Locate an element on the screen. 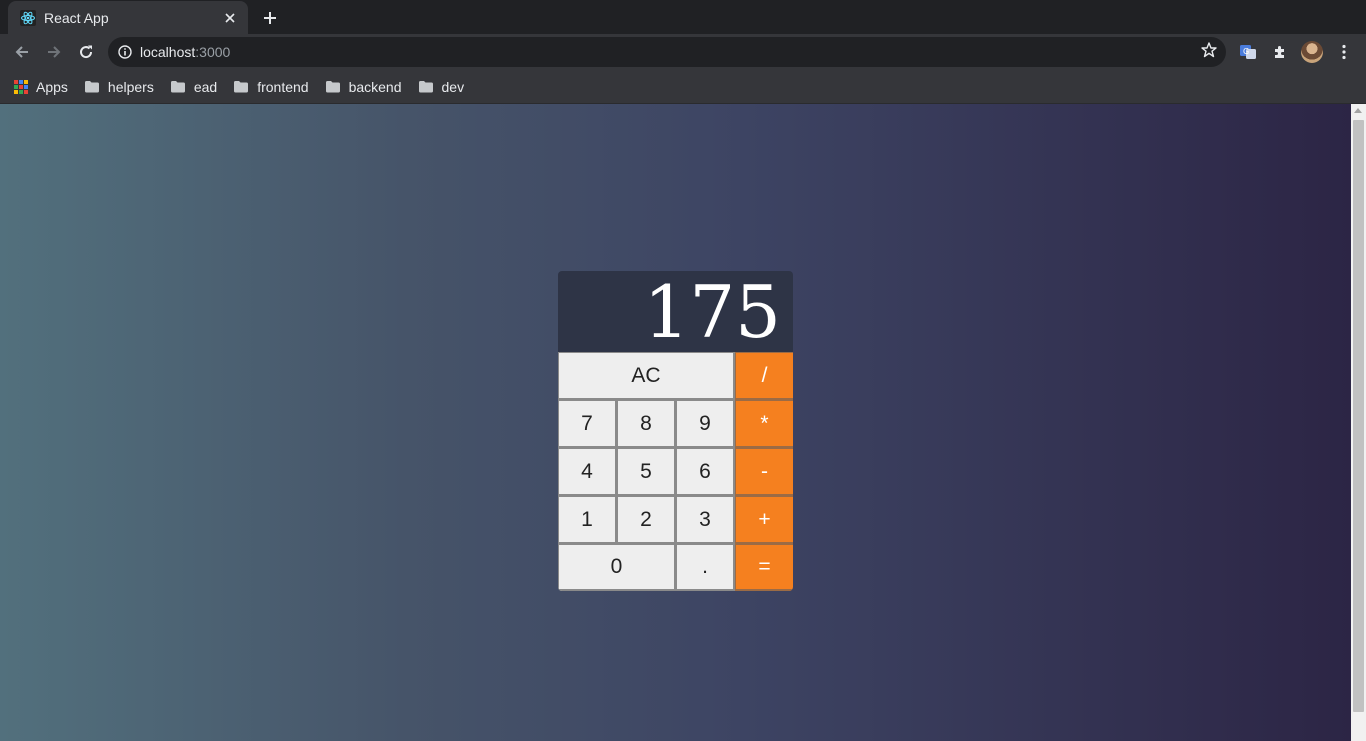 This screenshot has height=741, width=1366. arrow-left-icon is located at coordinates (21, 52).